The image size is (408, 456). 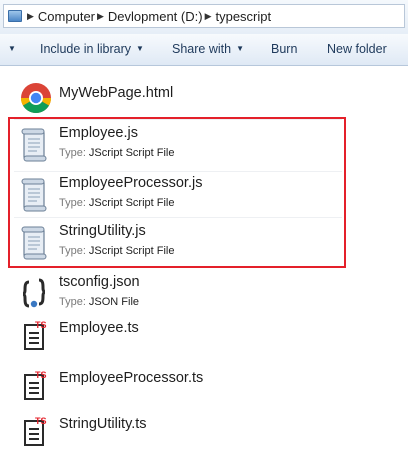 I want to click on breadcrumb-computer: Computer, so click(x=66, y=16).